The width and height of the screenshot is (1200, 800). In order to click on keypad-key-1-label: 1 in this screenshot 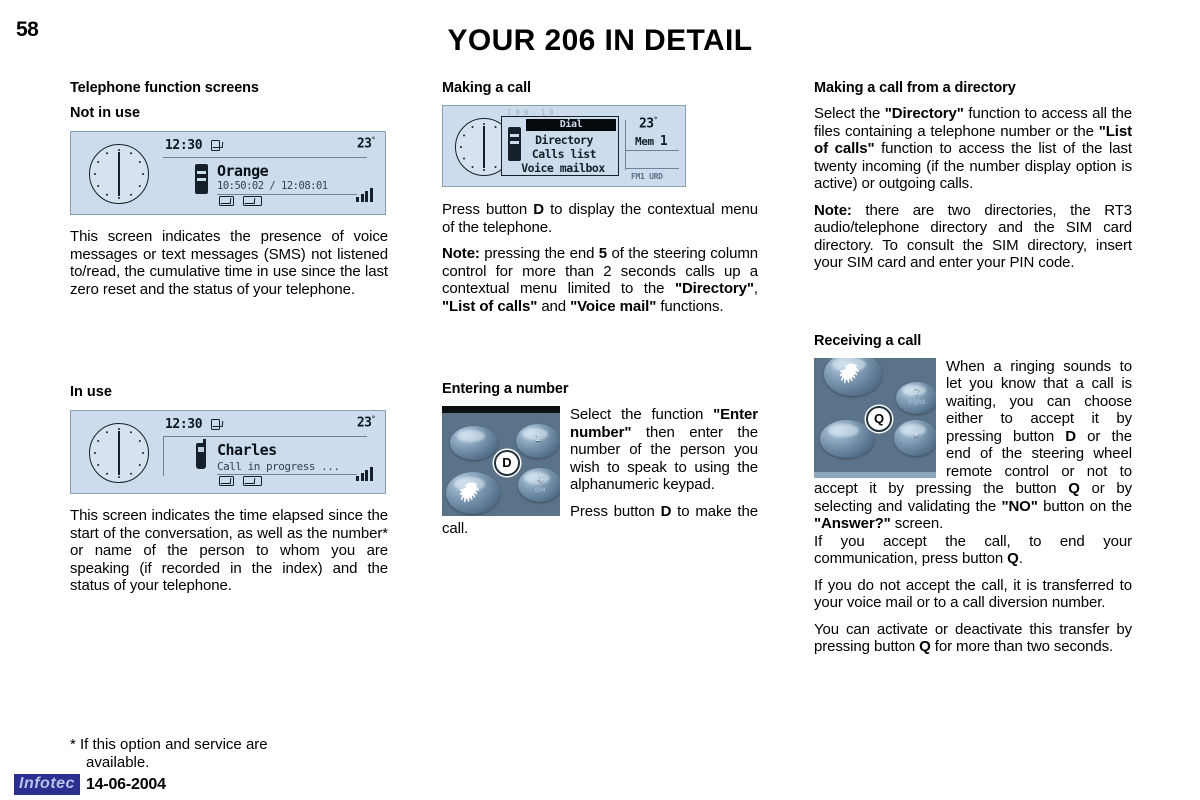, I will do `click(538, 438)`.